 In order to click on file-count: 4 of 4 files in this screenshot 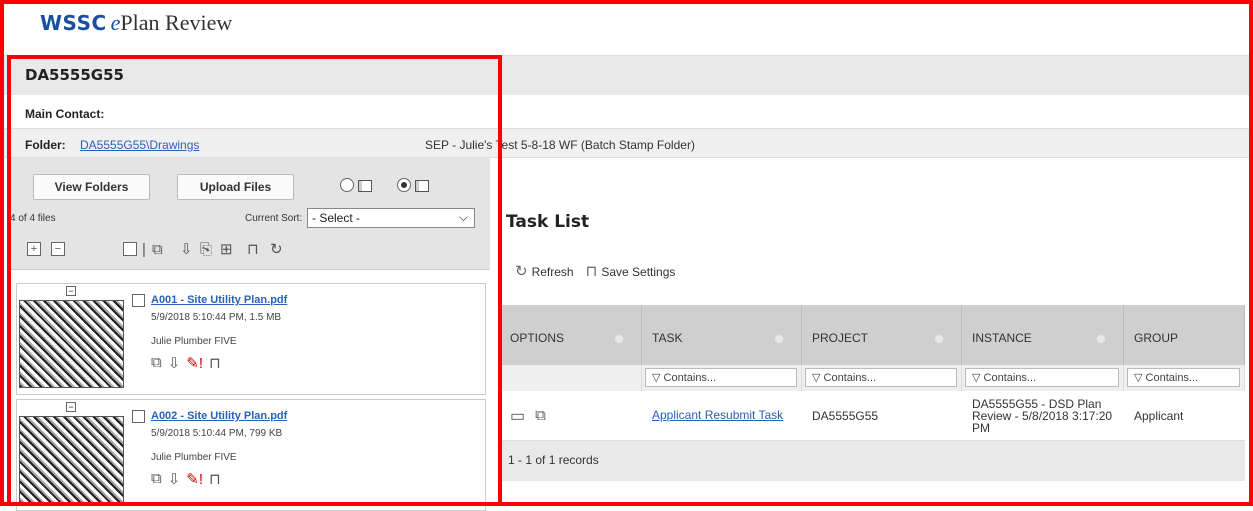, I will do `click(33, 218)`.